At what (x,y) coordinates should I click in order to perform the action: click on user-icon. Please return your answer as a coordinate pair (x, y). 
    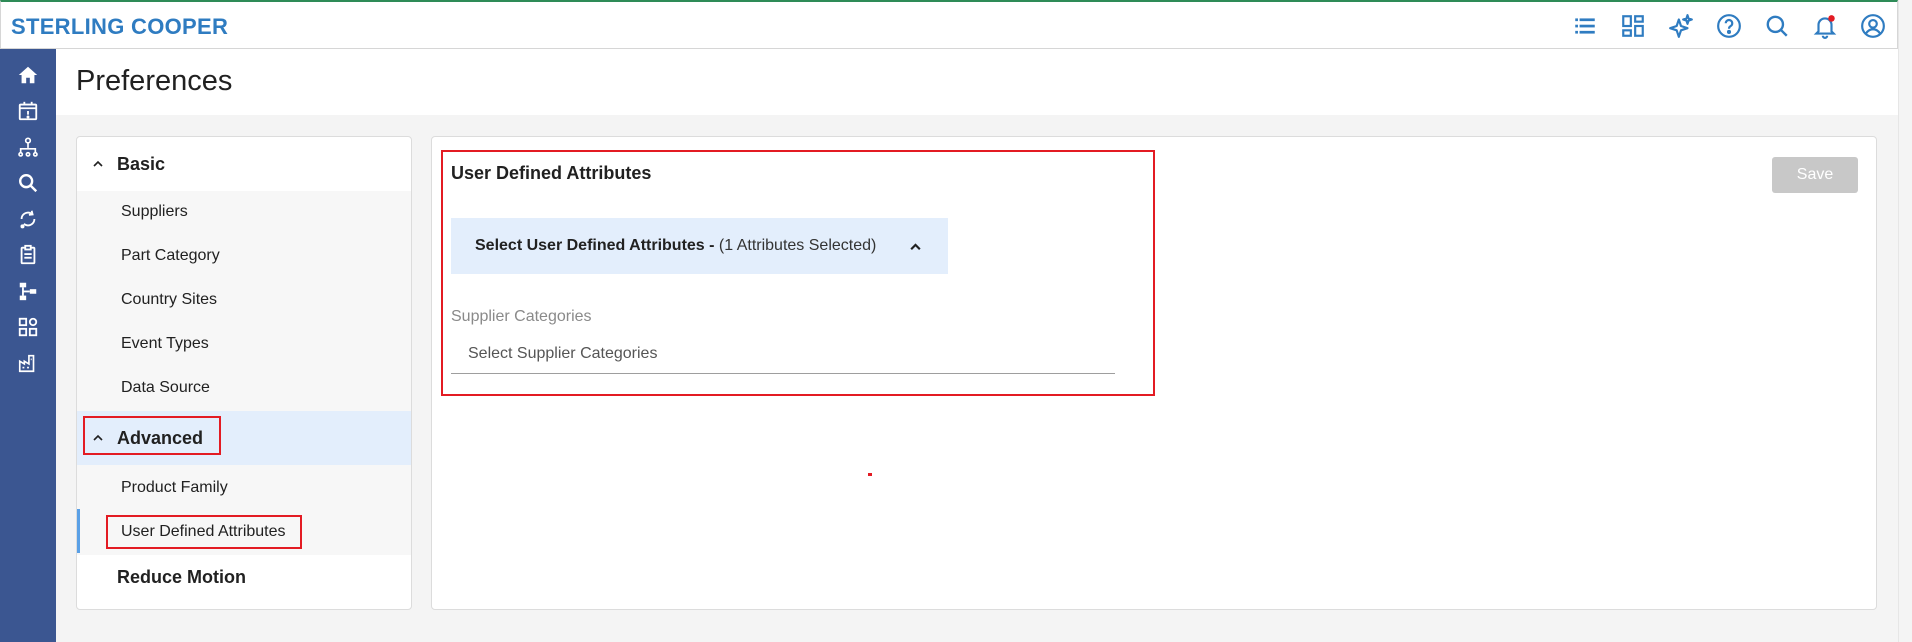
    Looking at the image, I should click on (1873, 26).